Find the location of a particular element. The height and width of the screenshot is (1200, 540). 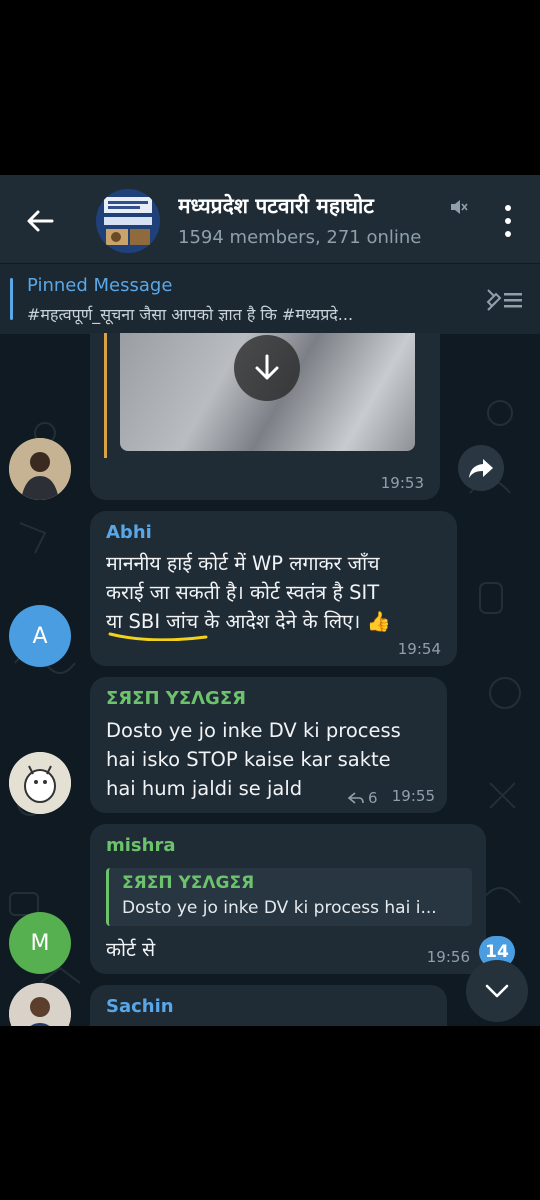

avatar-cartoon is located at coordinates (40, 783).